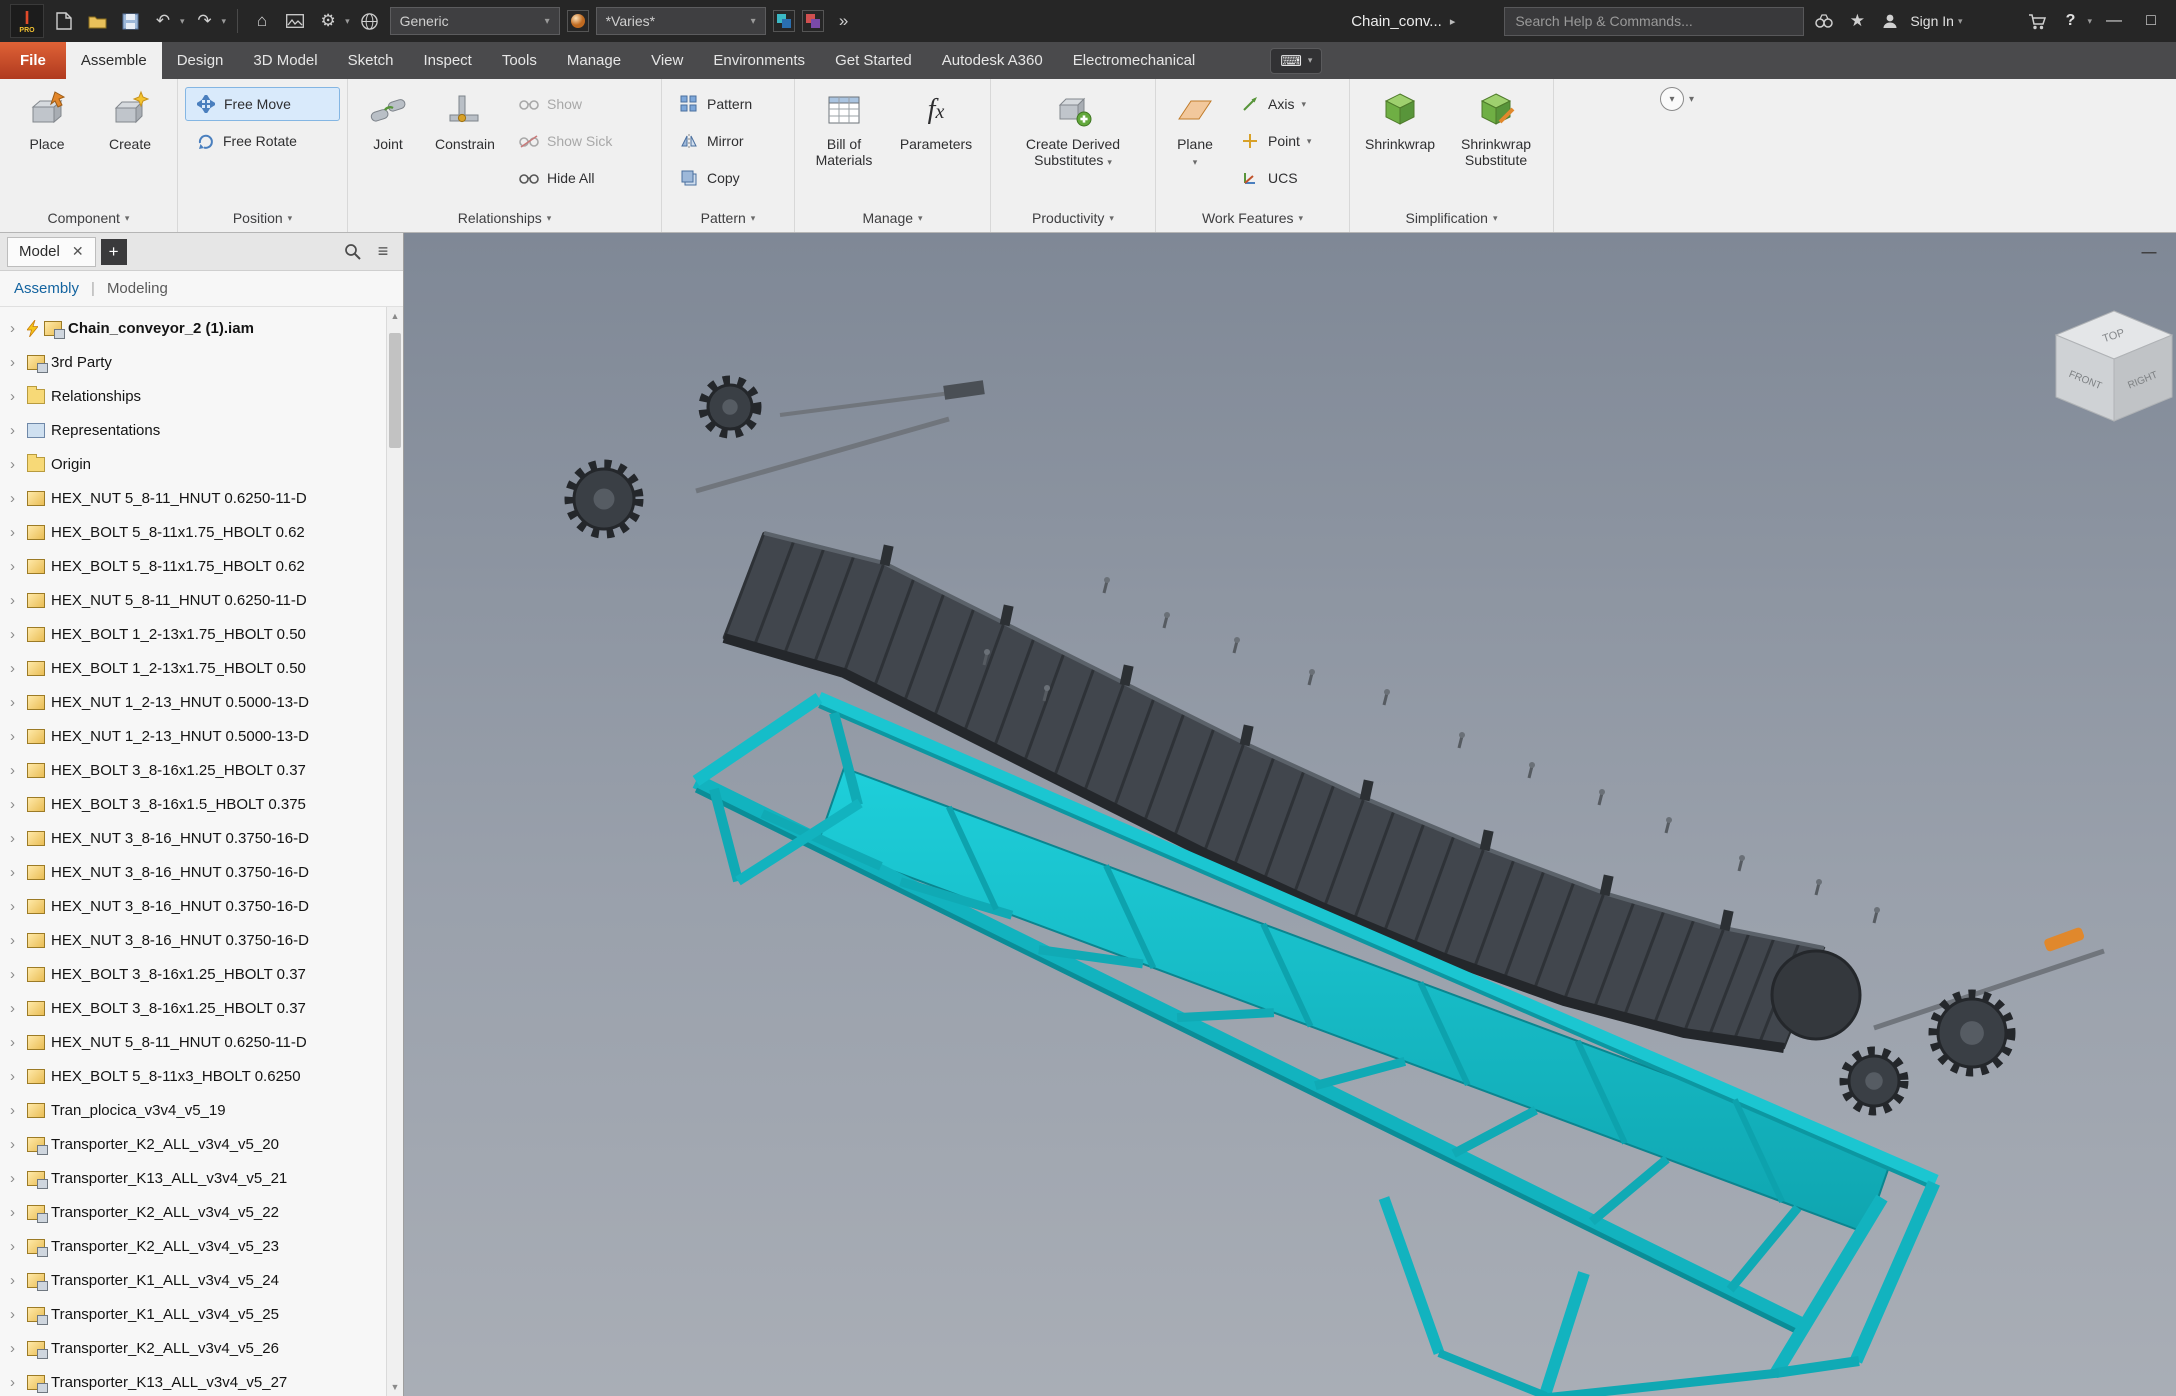  What do you see at coordinates (194, 1348) in the screenshot?
I see `tree-item: › Transporter_K2_ALL_v3v4_v5_26` at bounding box center [194, 1348].